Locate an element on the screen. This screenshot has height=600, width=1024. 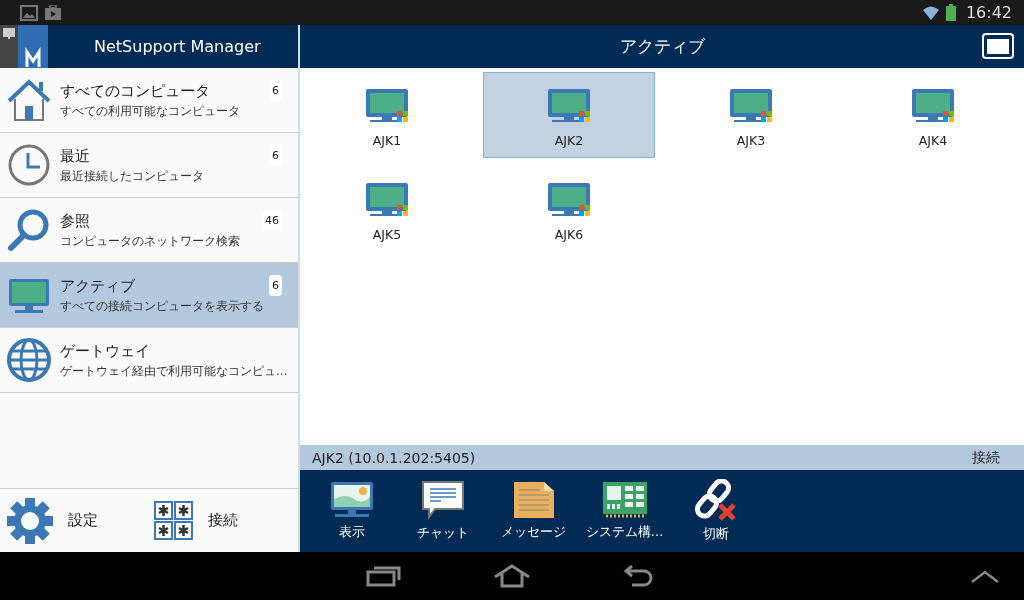
chevron-up-icon is located at coordinates (985, 577).